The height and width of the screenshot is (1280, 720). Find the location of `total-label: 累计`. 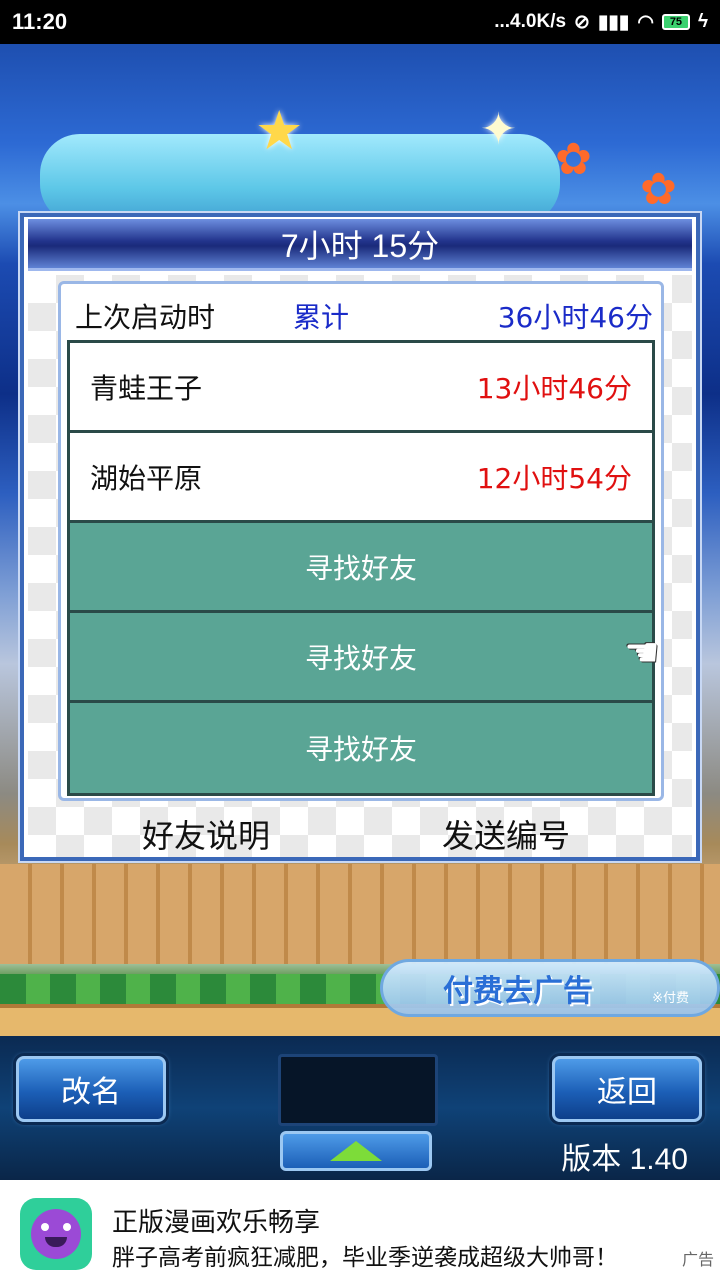

total-label: 累计 is located at coordinates (321, 317).